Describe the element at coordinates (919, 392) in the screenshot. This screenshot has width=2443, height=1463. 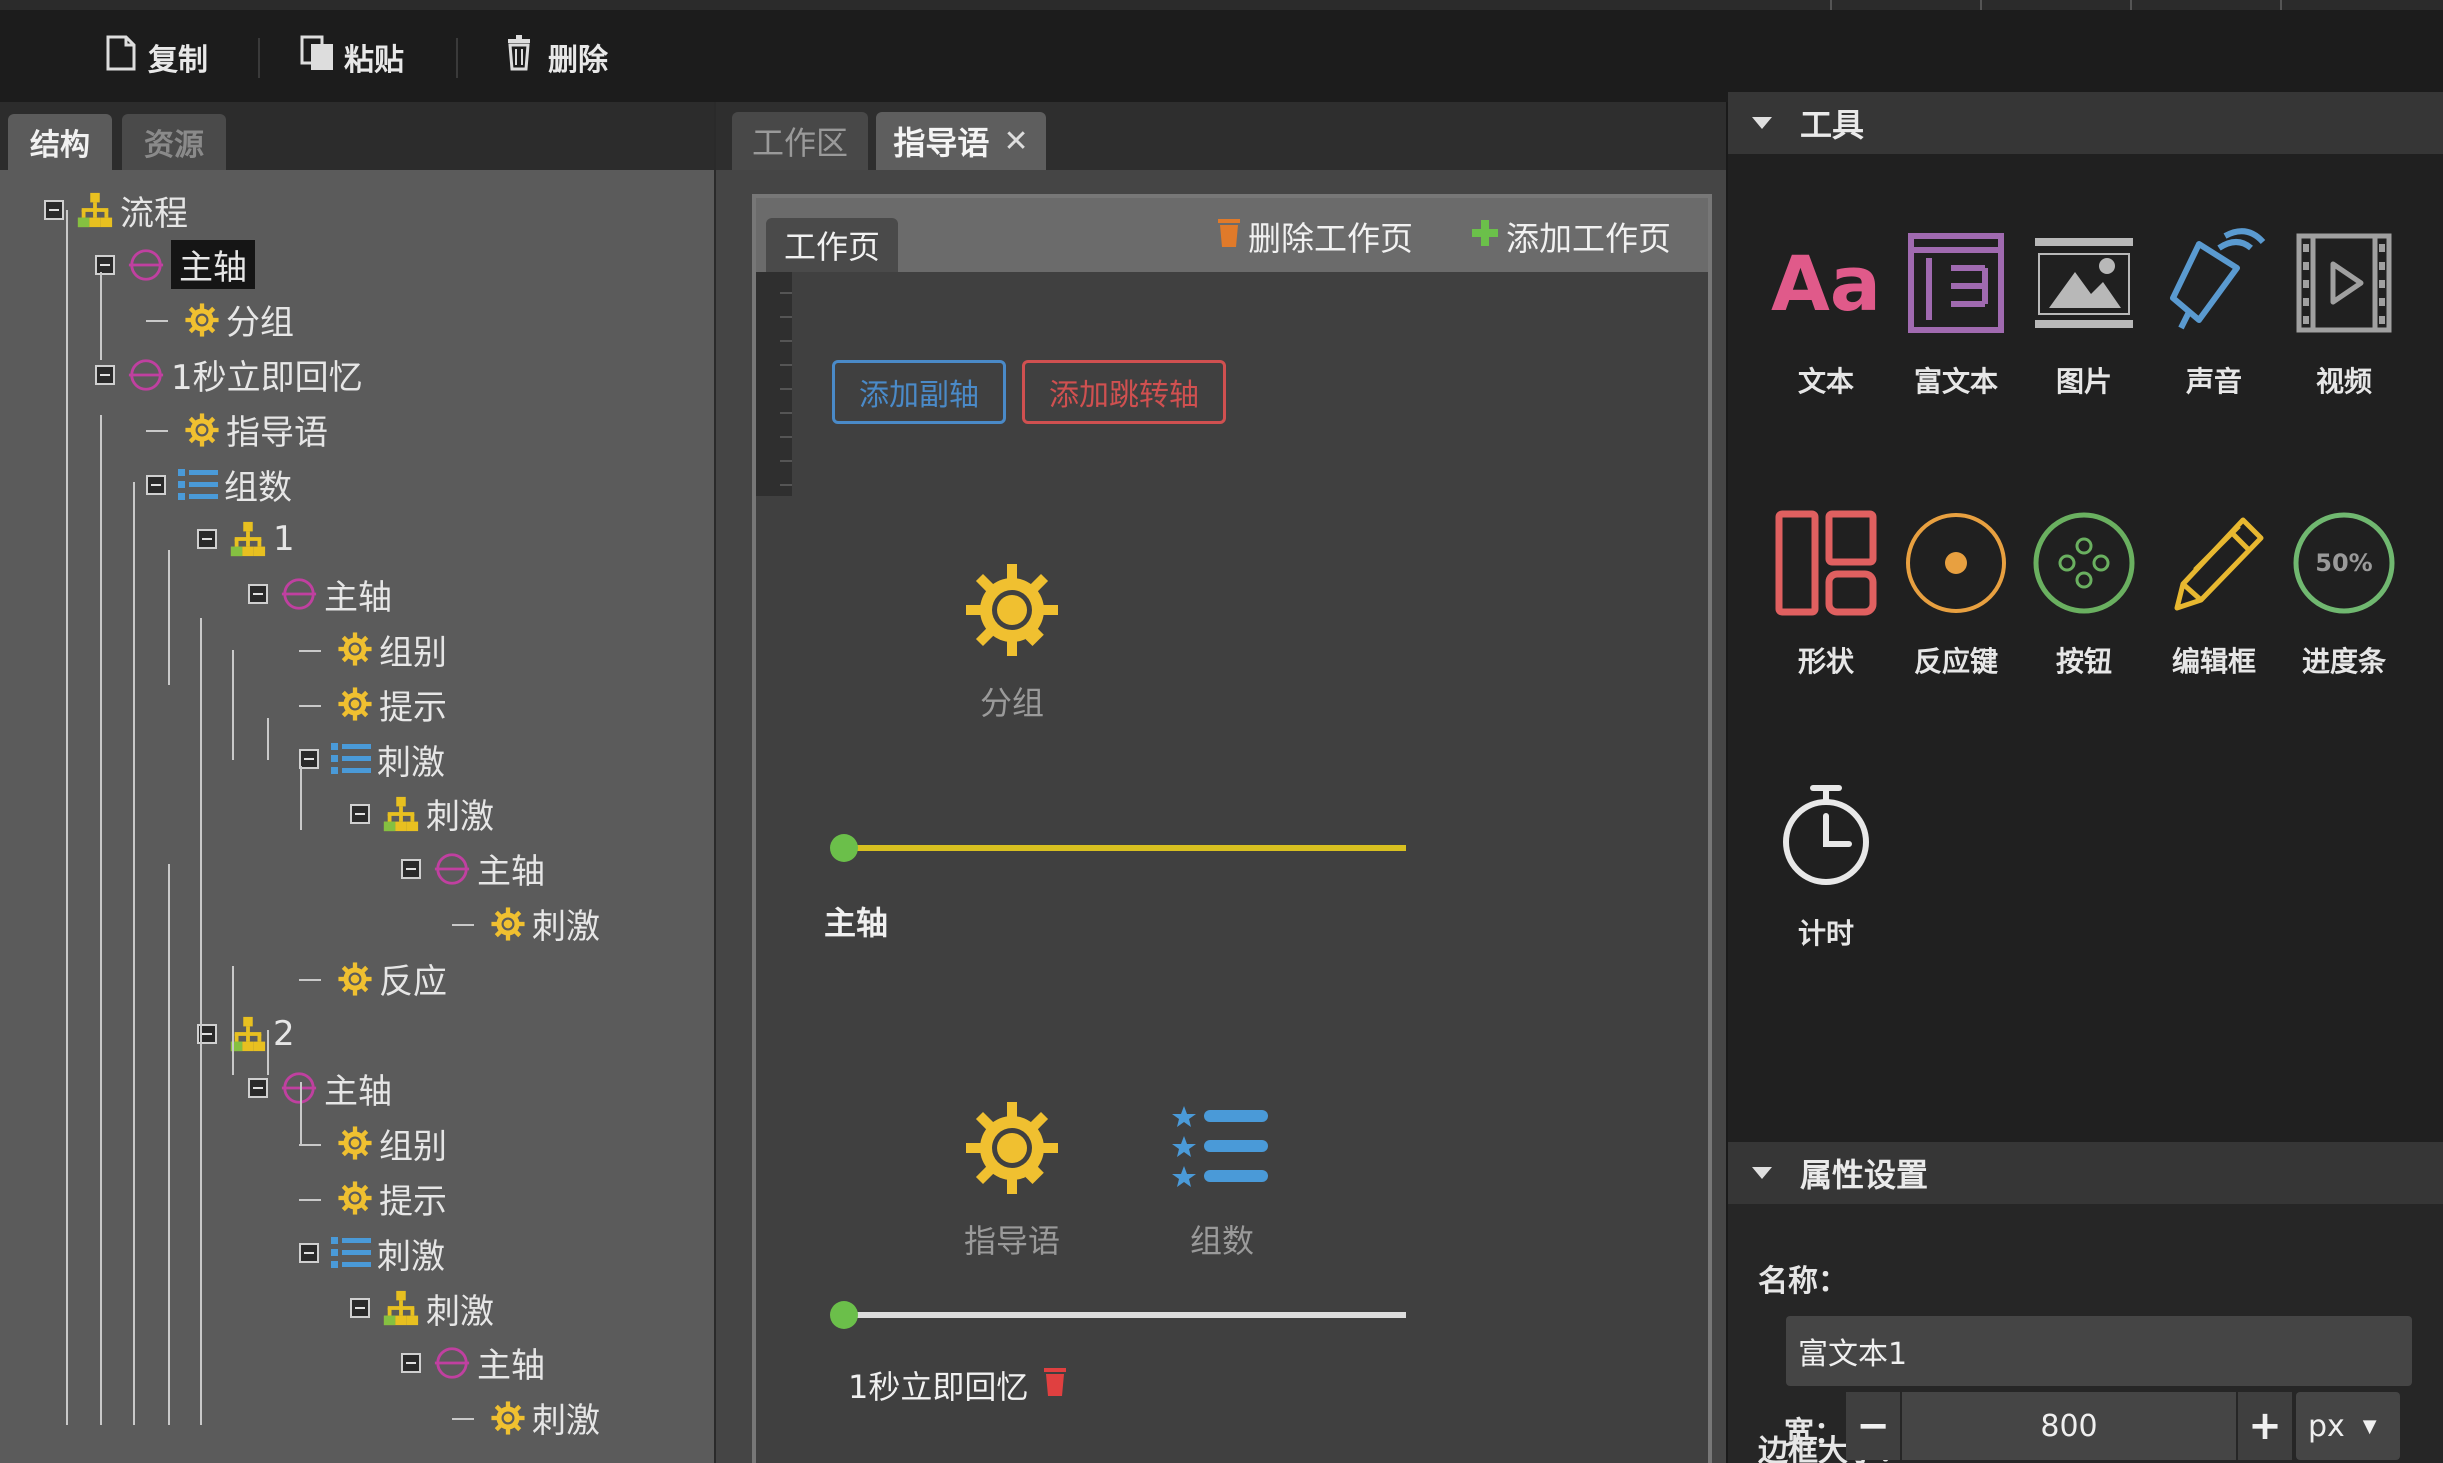
I see `add-sub-axis-button: 添加副轴` at that location.